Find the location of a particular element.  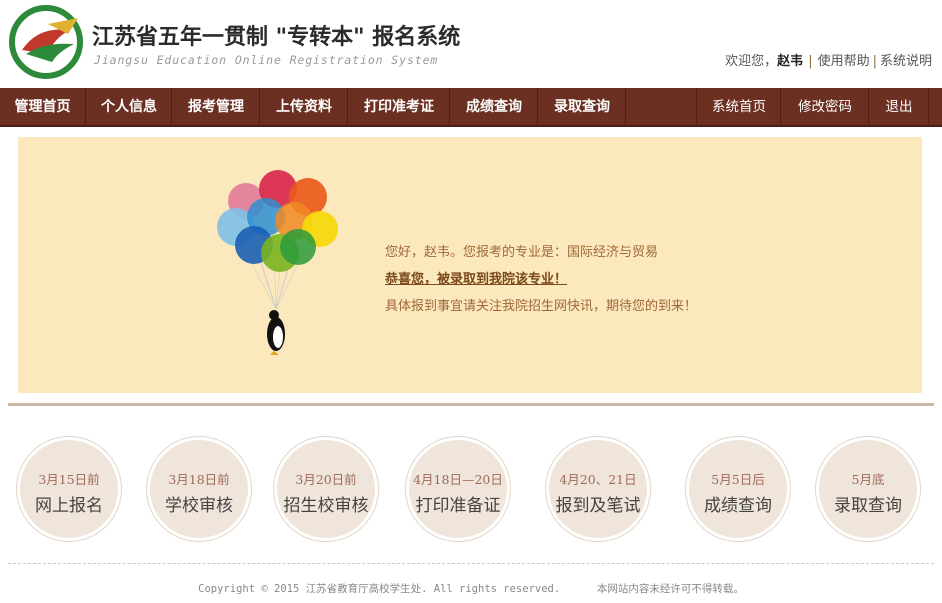

step-date: 5月5日后 is located at coordinates (738, 479).